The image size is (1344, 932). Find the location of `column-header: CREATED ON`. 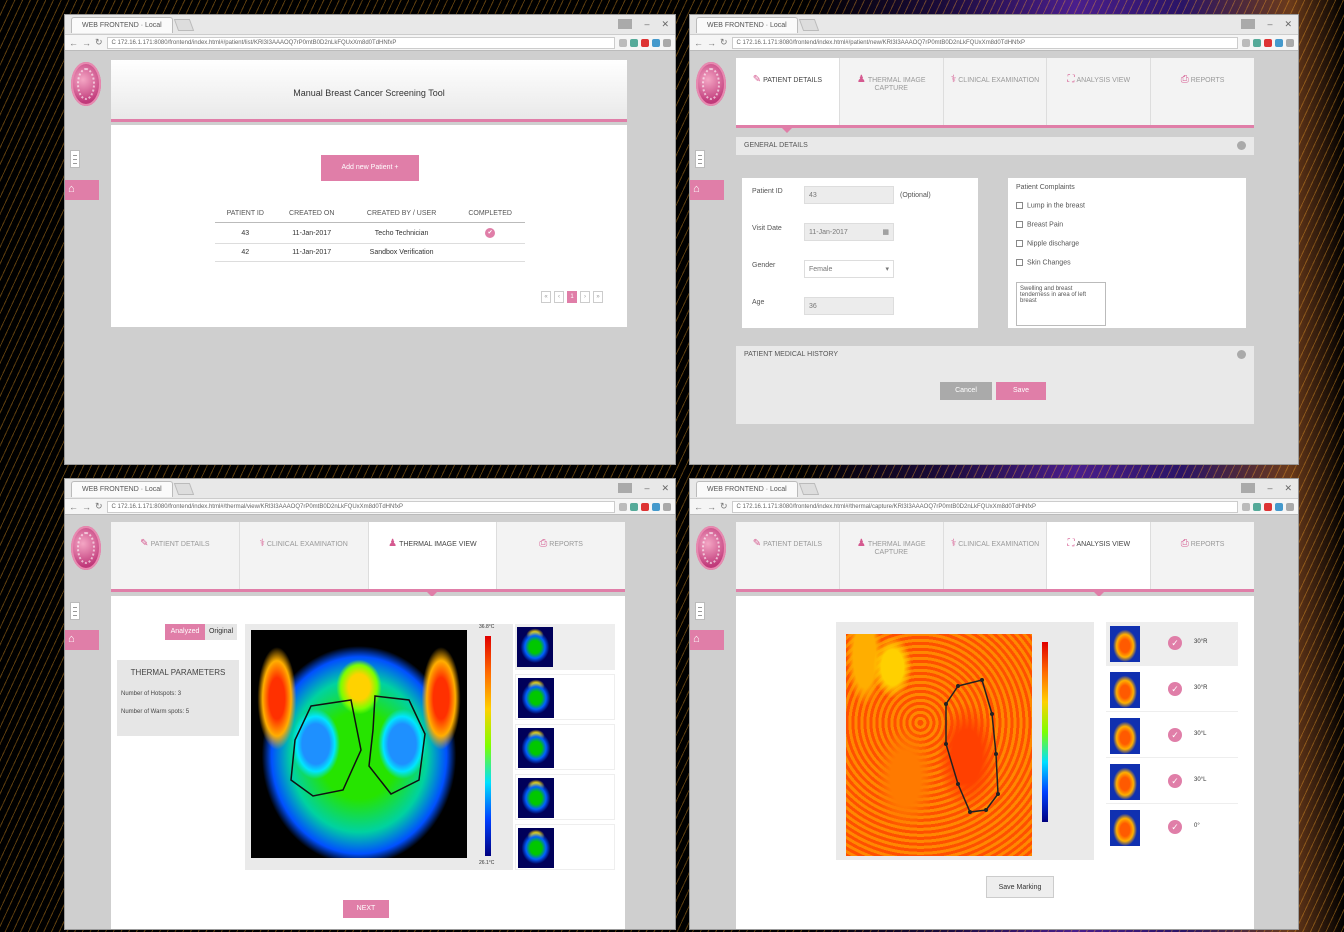

column-header: CREATED ON is located at coordinates (311, 214).